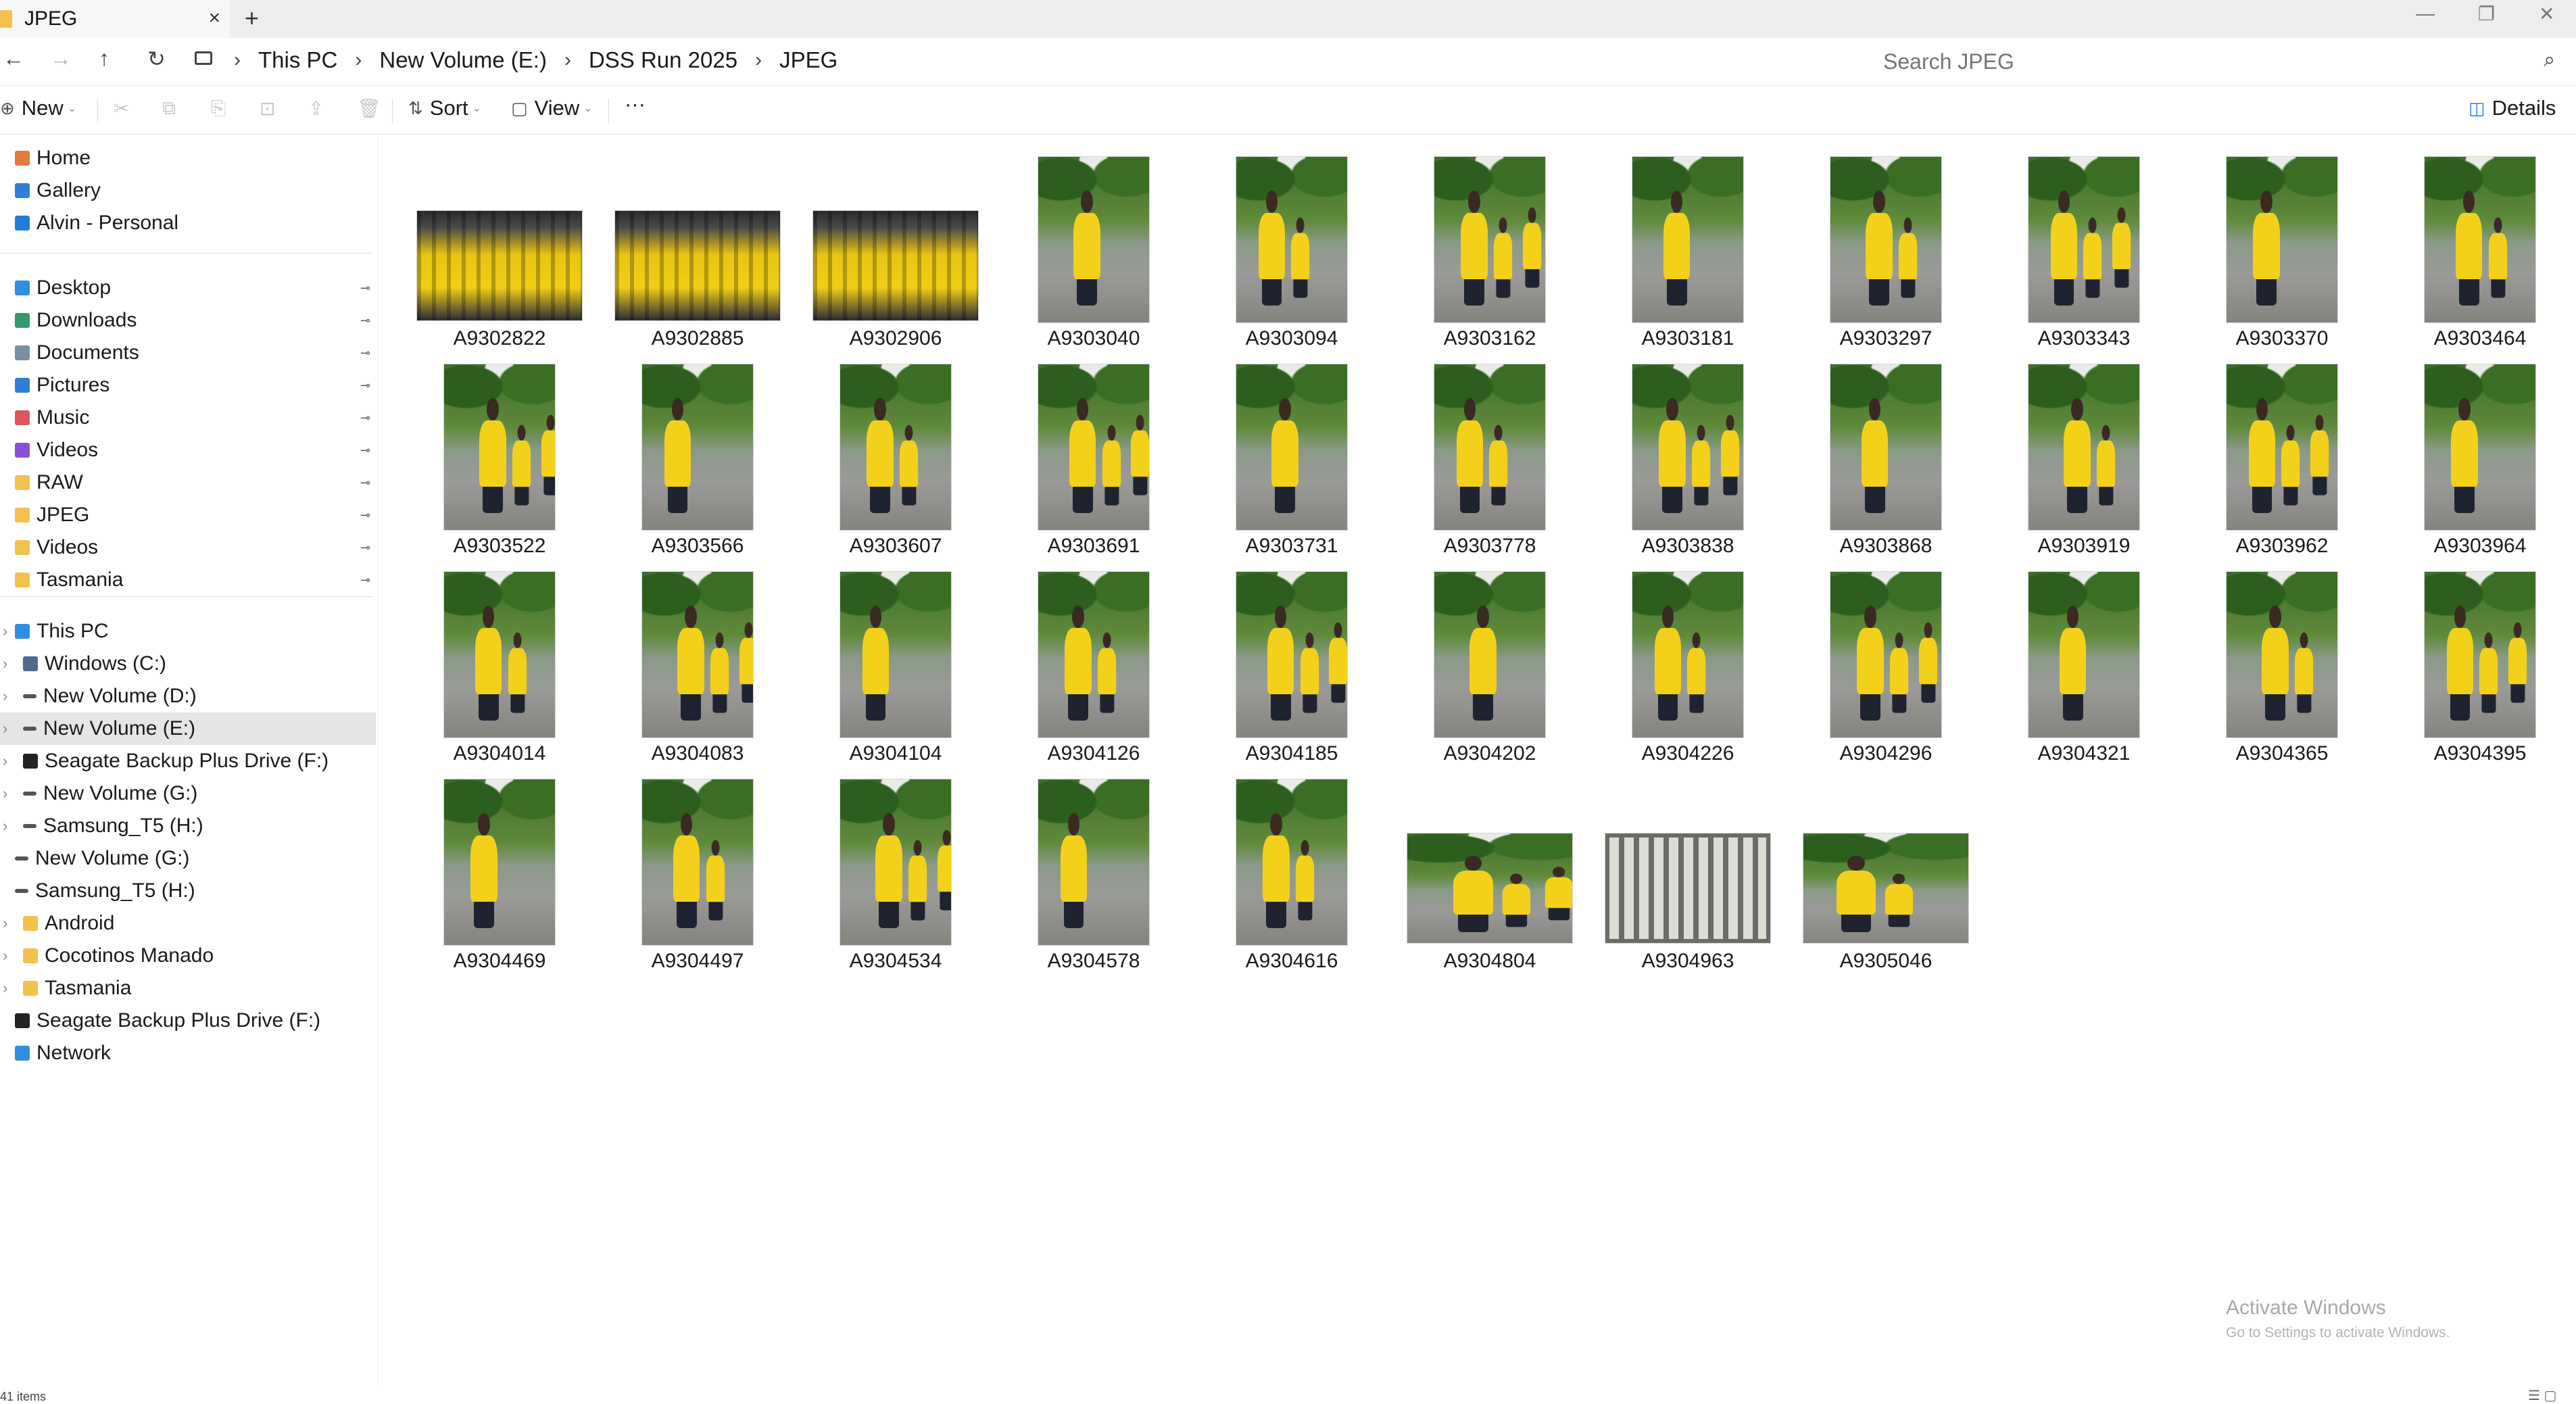 This screenshot has width=2576, height=1404. I want to click on sidebar-item-alvin-personal: Alvin - Personal, so click(188, 223).